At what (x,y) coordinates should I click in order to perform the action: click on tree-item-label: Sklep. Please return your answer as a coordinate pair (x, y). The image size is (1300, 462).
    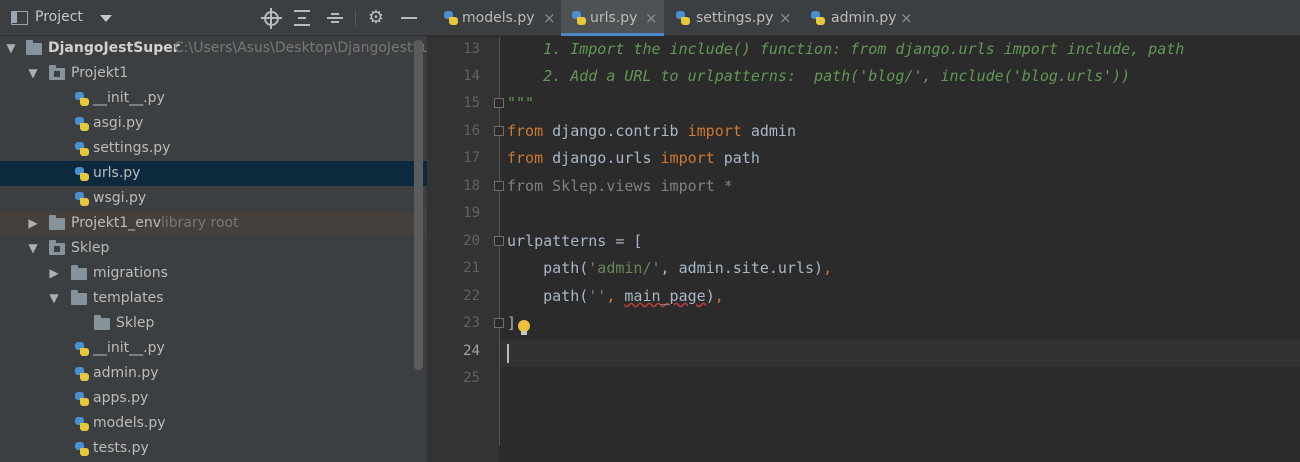
    Looking at the image, I should click on (135, 323).